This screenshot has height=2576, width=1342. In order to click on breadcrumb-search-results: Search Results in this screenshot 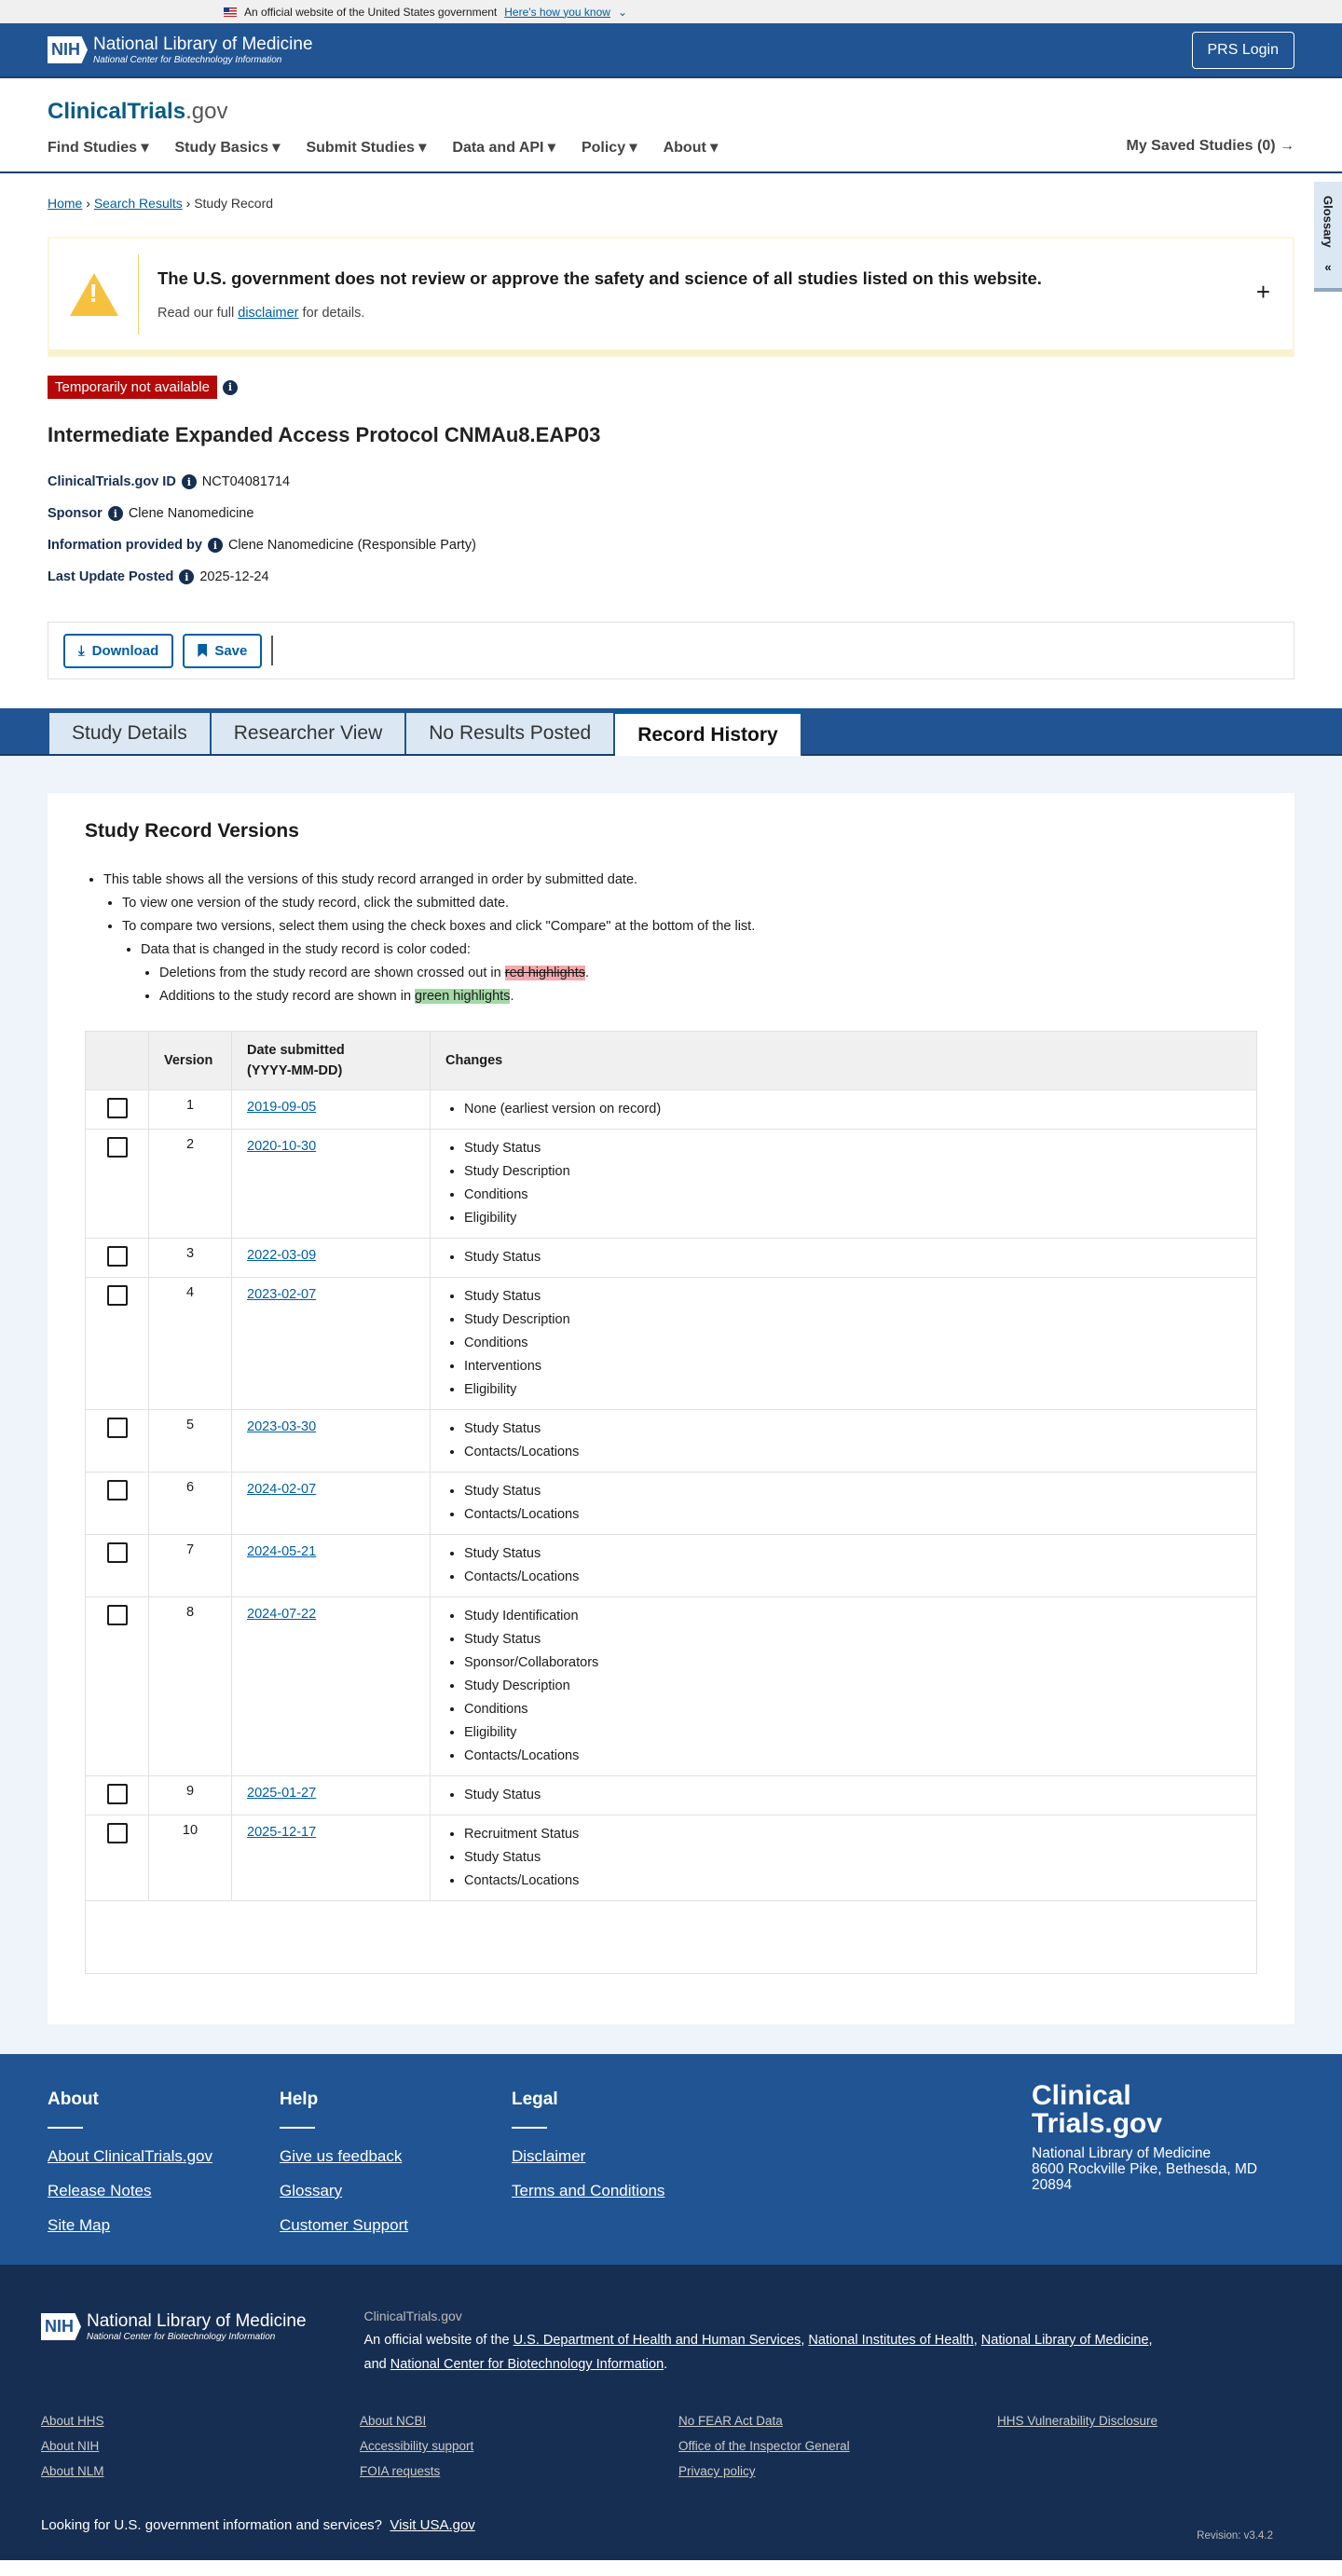, I will do `click(139, 203)`.